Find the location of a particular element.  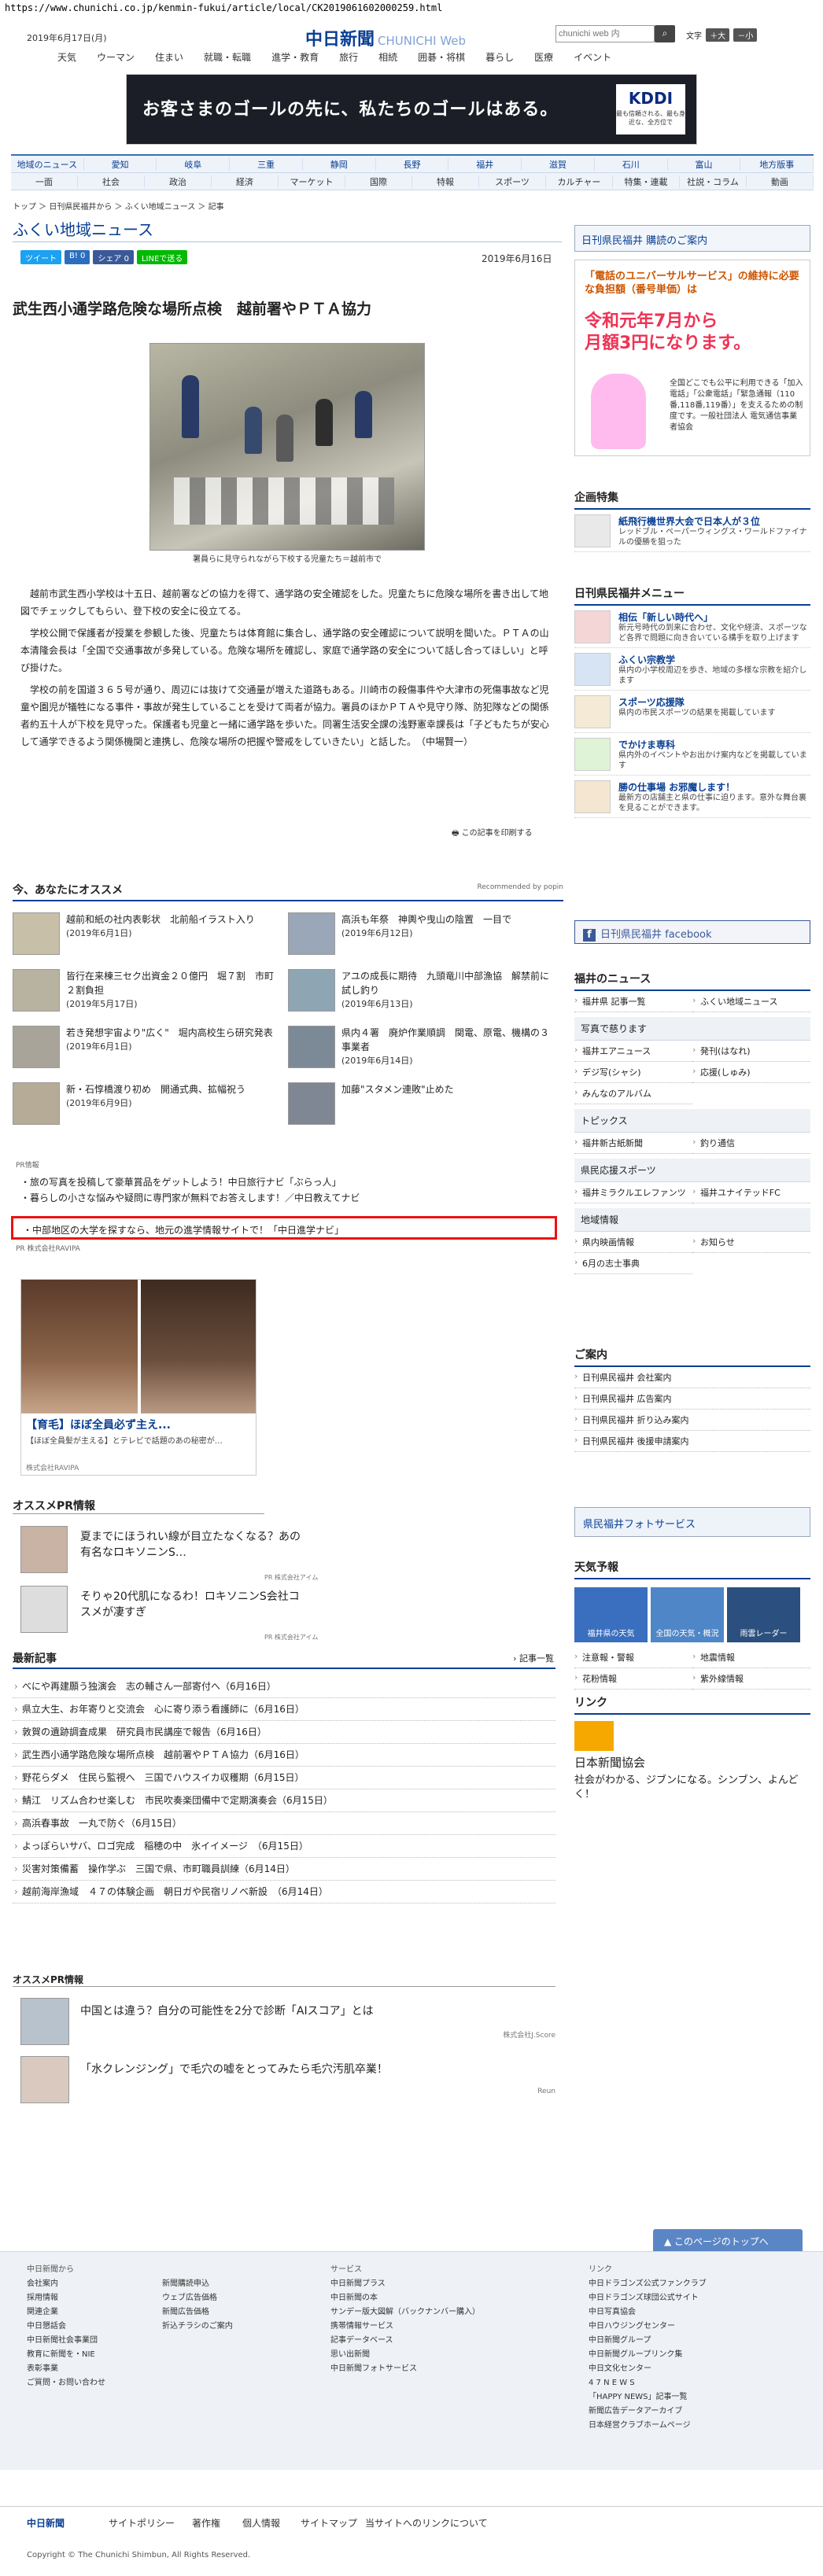

region-nav-item: 福井 is located at coordinates (485, 164).